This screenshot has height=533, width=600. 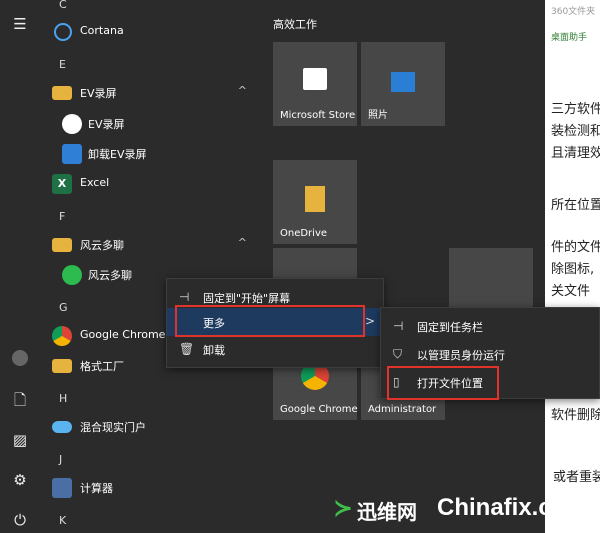 What do you see at coordinates (72, 124) in the screenshot?
I see `ev-icon` at bounding box center [72, 124].